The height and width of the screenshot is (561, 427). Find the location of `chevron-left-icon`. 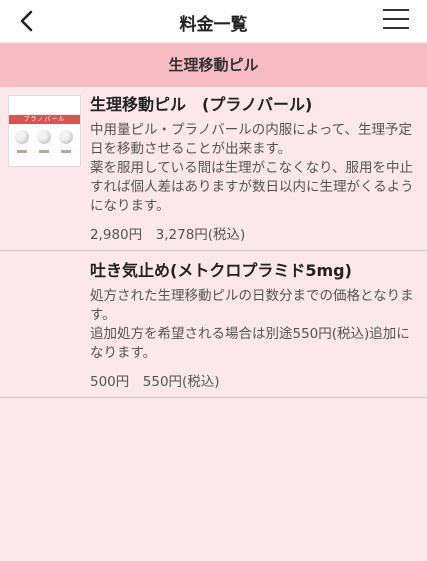

chevron-left-icon is located at coordinates (26, 21).